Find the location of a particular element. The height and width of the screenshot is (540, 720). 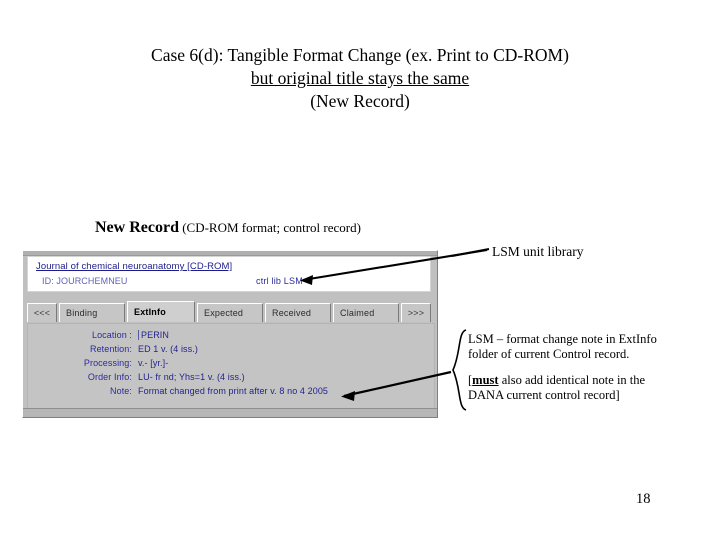

tab-received: Received is located at coordinates (298, 312).